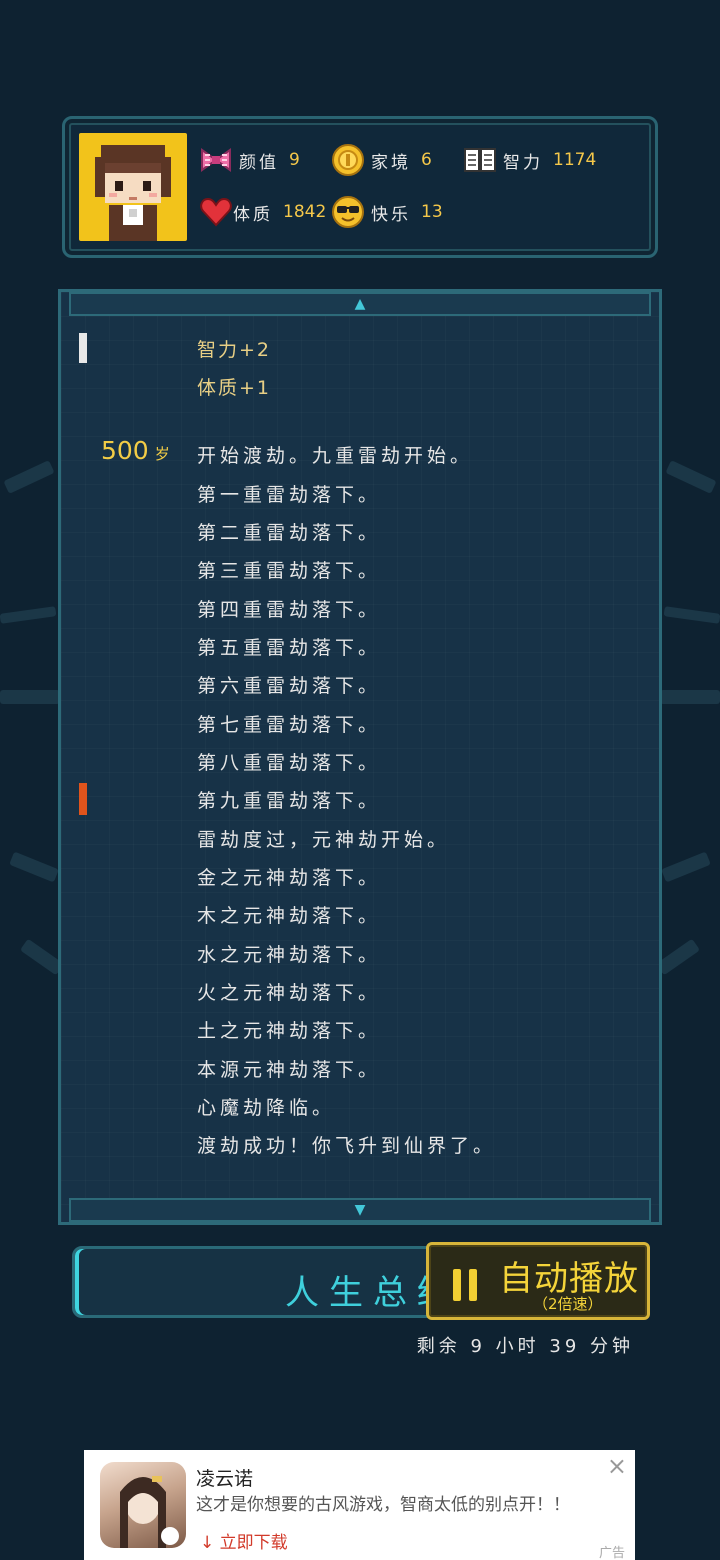  Describe the element at coordinates (611, 1553) in the screenshot. I see `ad-tag: 广告` at that location.